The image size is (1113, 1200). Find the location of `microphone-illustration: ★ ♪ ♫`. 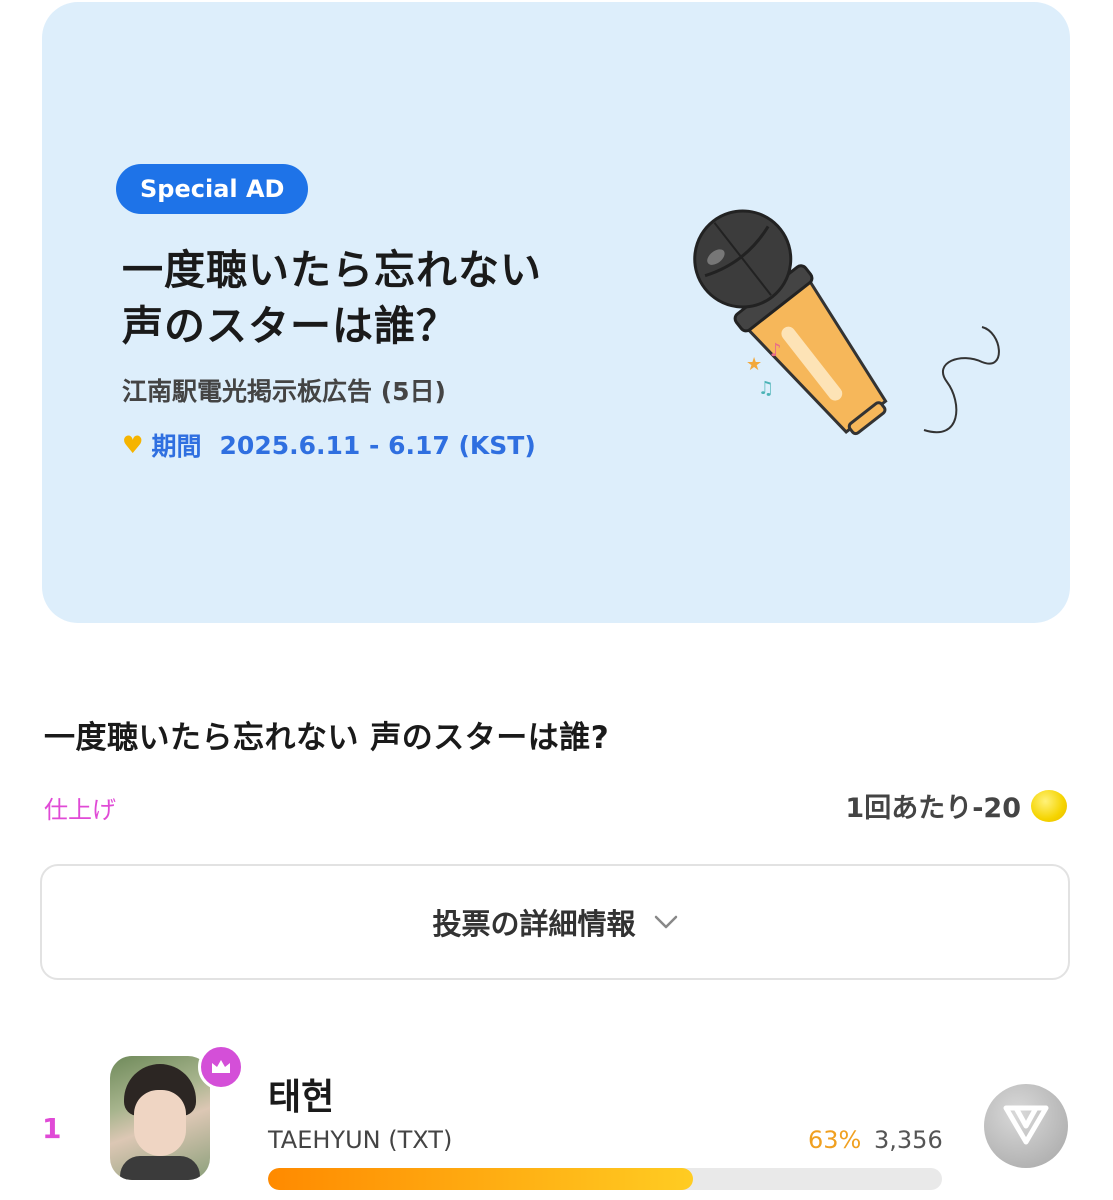

microphone-illustration: ★ ♪ ♫ is located at coordinates (846, 322).